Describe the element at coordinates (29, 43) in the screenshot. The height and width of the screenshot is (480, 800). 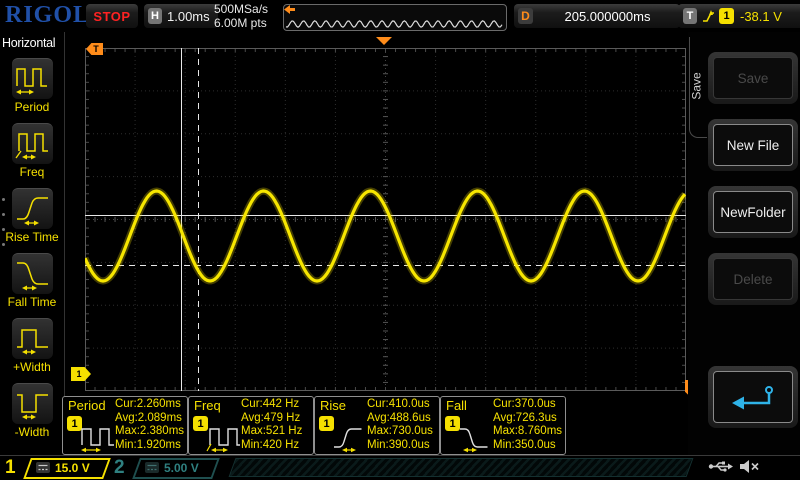
I see `left-menu-title: Horizontal` at that location.